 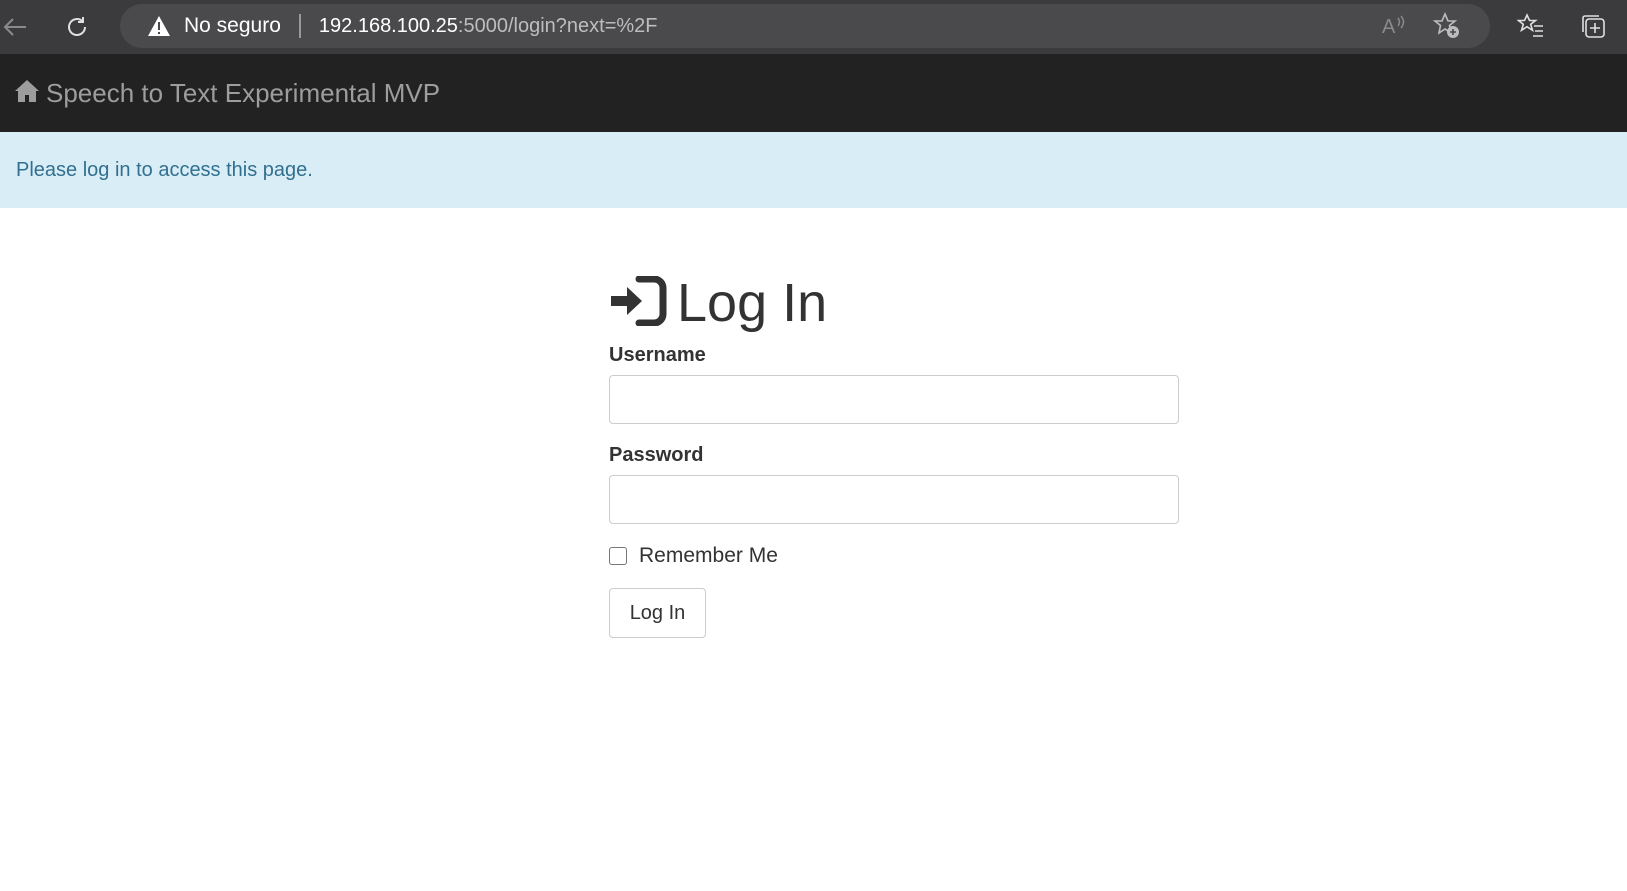 I want to click on favorites-icon, so click(x=1530, y=28).